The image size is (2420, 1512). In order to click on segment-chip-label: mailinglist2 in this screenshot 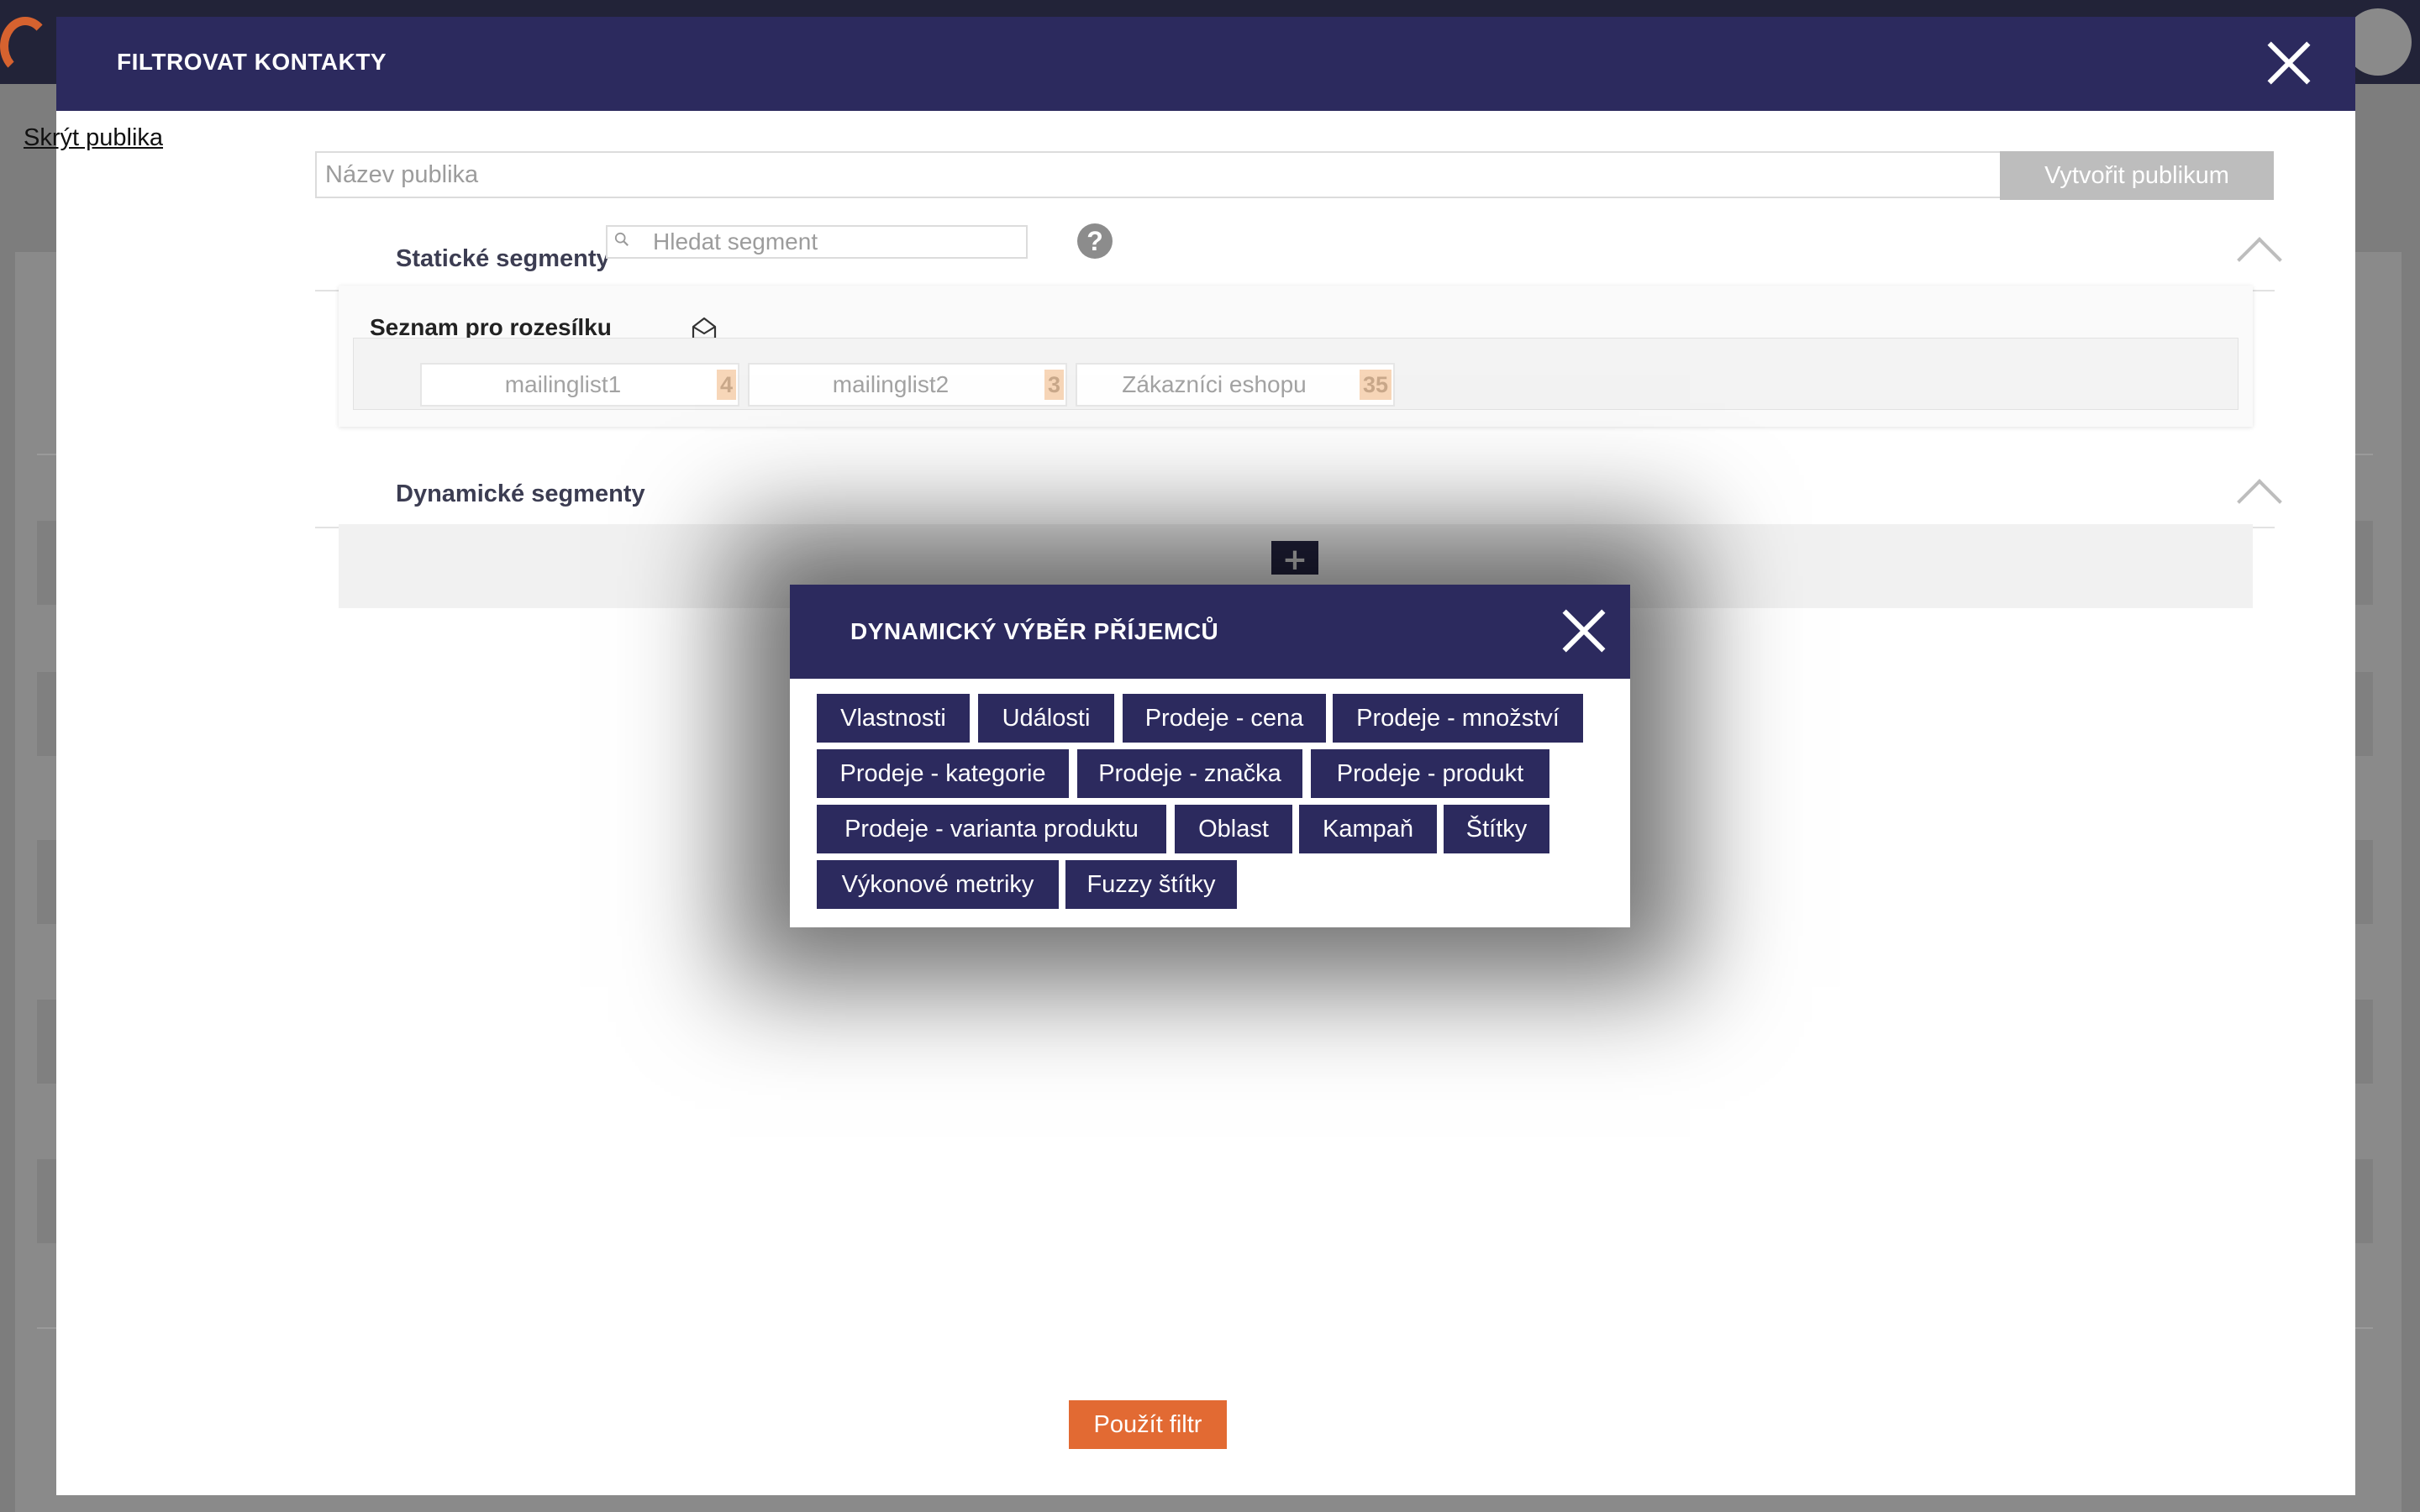, I will do `click(891, 384)`.